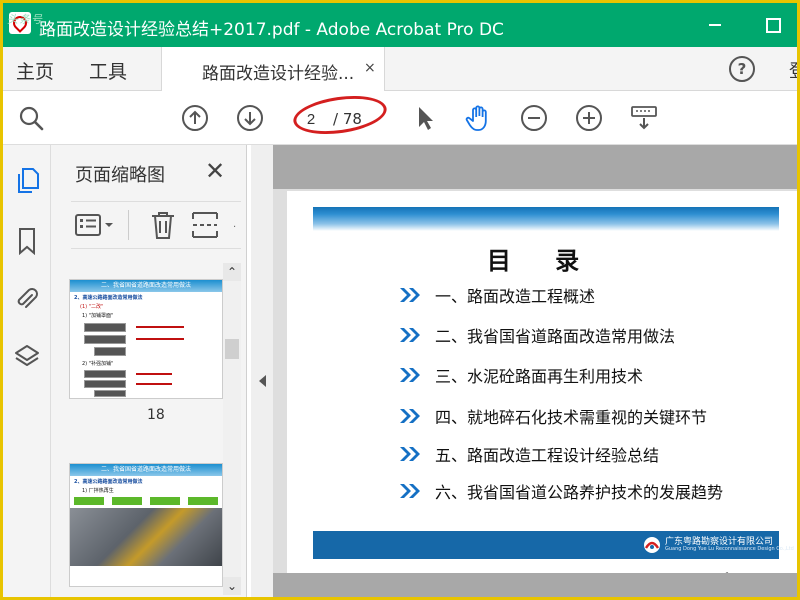  What do you see at coordinates (232, 349) in the screenshot?
I see `scrollbar-thumb` at bounding box center [232, 349].